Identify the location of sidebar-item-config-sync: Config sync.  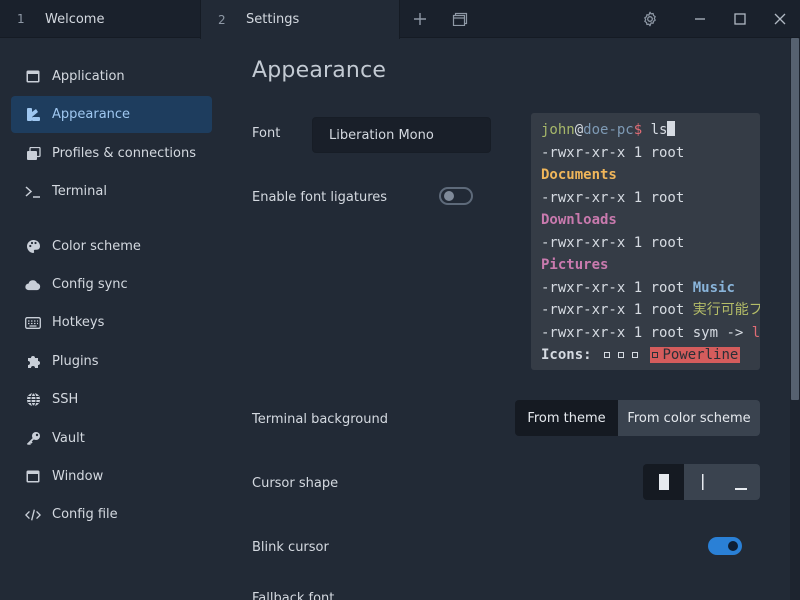
(111, 284).